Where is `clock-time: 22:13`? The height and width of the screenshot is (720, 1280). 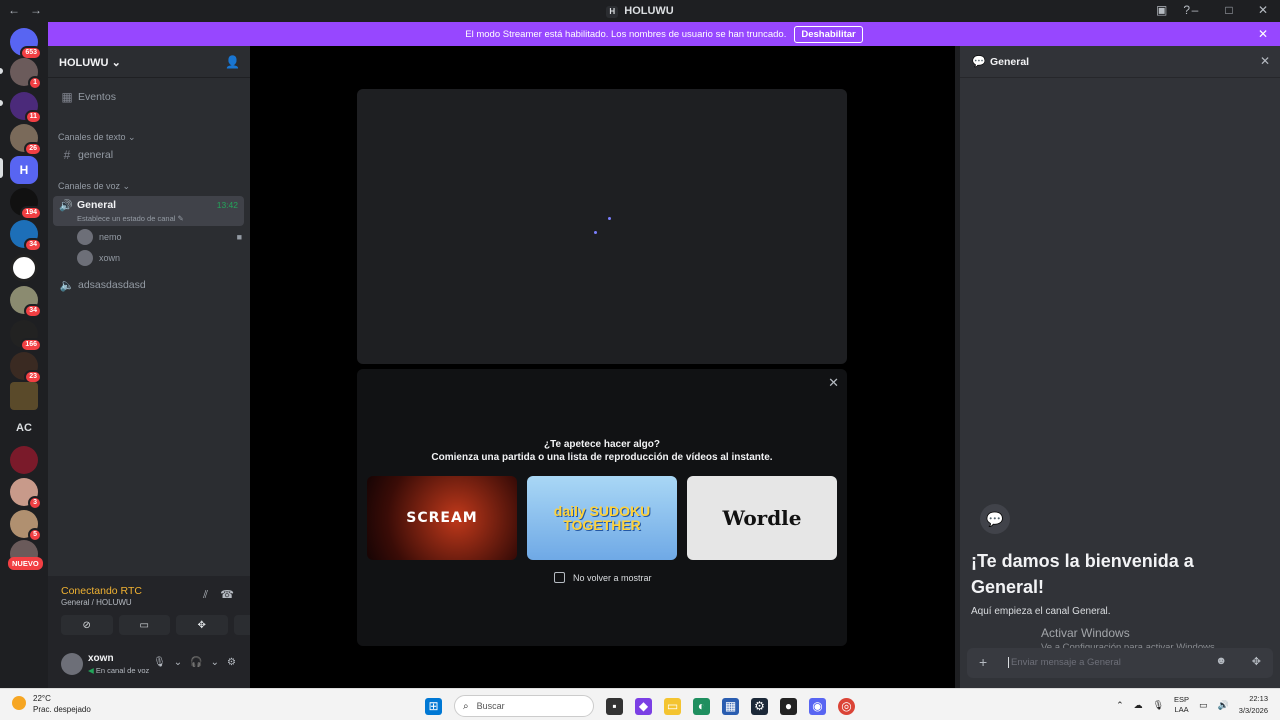
clock-time: 22:13 is located at coordinates (1258, 698).